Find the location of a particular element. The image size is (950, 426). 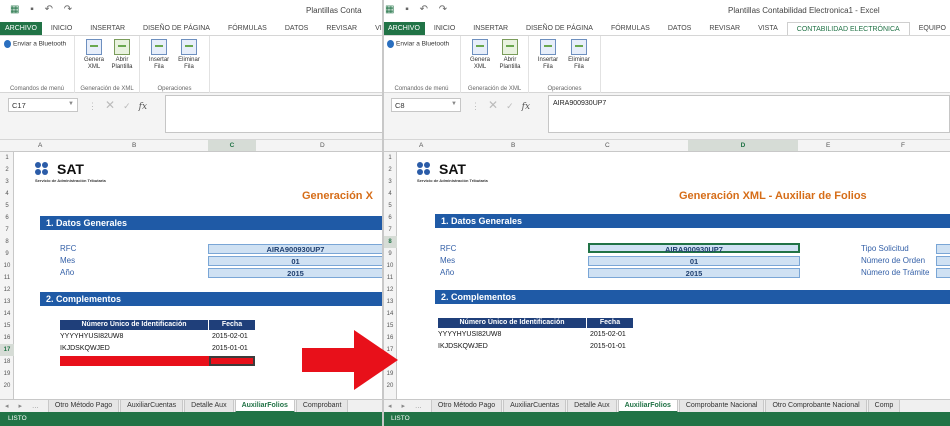

column-header-f: F is located at coordinates (903, 145).